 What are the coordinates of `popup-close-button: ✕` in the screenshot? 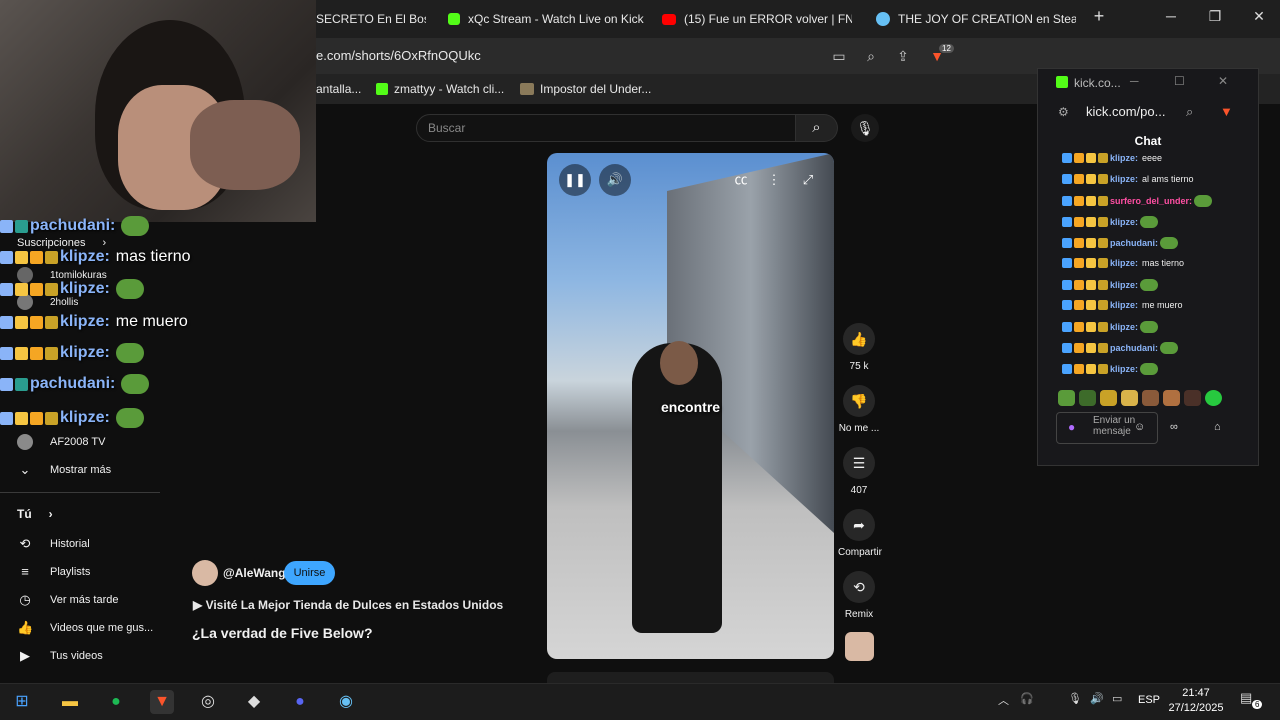 It's located at (1223, 81).